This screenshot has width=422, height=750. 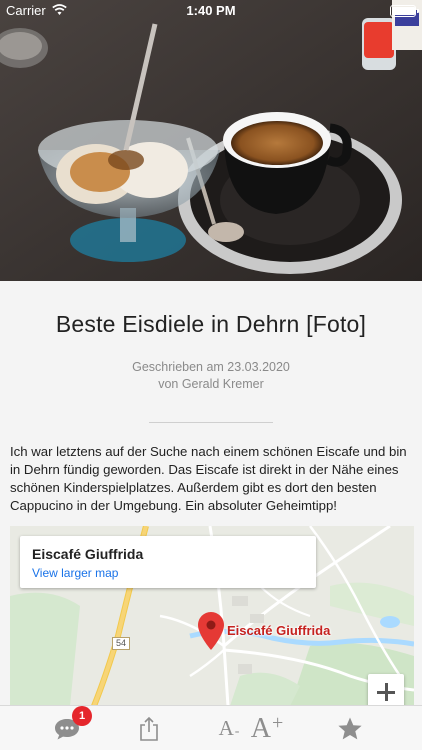 I want to click on view-larger-map-link: View larger map, so click(x=75, y=573).